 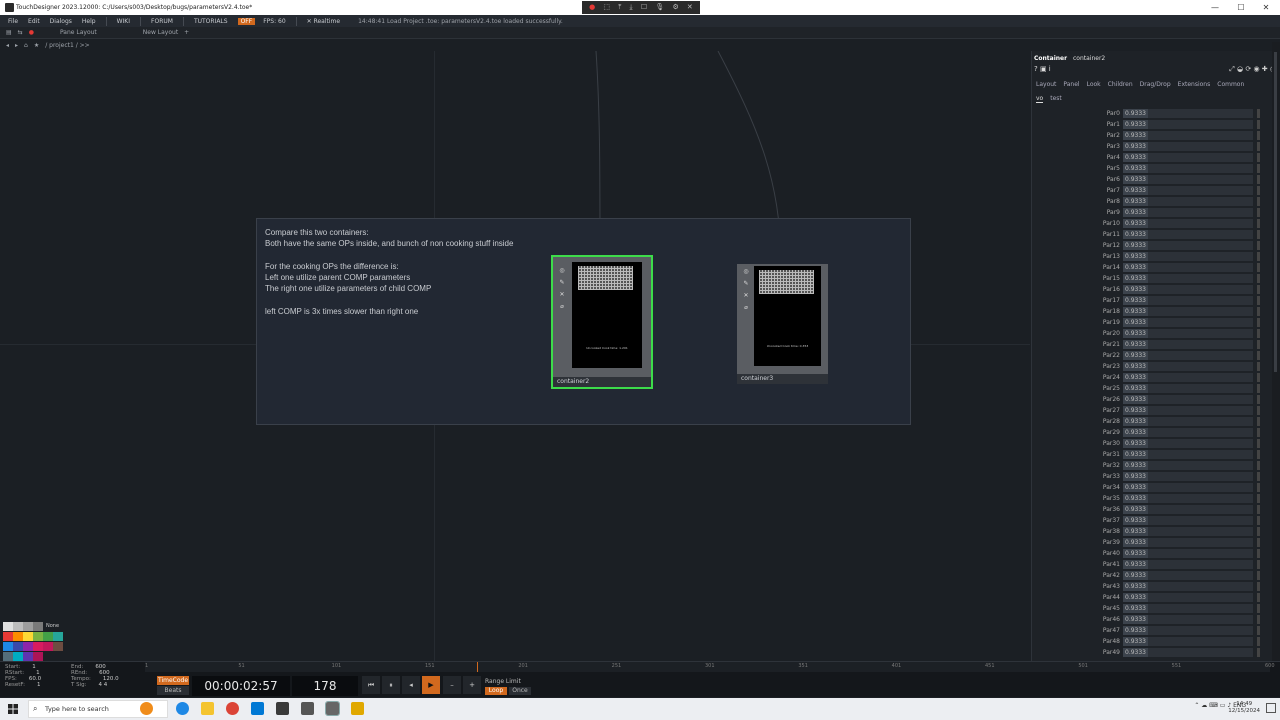 What do you see at coordinates (1042, 69) in the screenshot?
I see `panel-help-info-icons: ? ▣ i` at bounding box center [1042, 69].